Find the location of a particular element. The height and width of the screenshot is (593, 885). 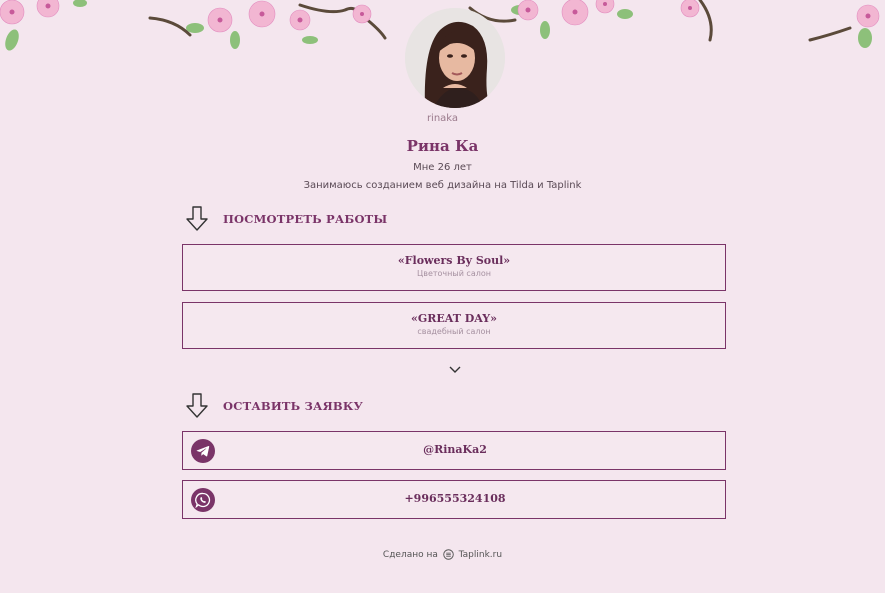

profile-name: Рина Ка is located at coordinates (442, 146).